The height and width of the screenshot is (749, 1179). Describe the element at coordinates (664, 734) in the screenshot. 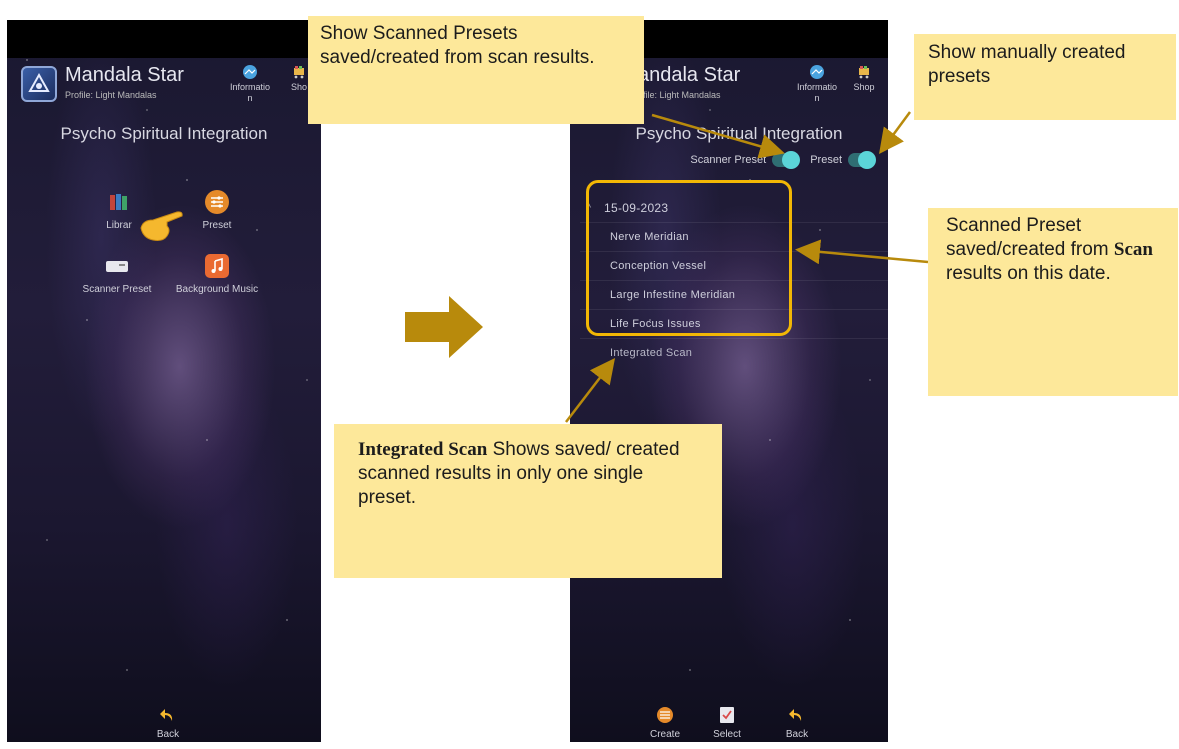

I see `create-label: Create` at that location.